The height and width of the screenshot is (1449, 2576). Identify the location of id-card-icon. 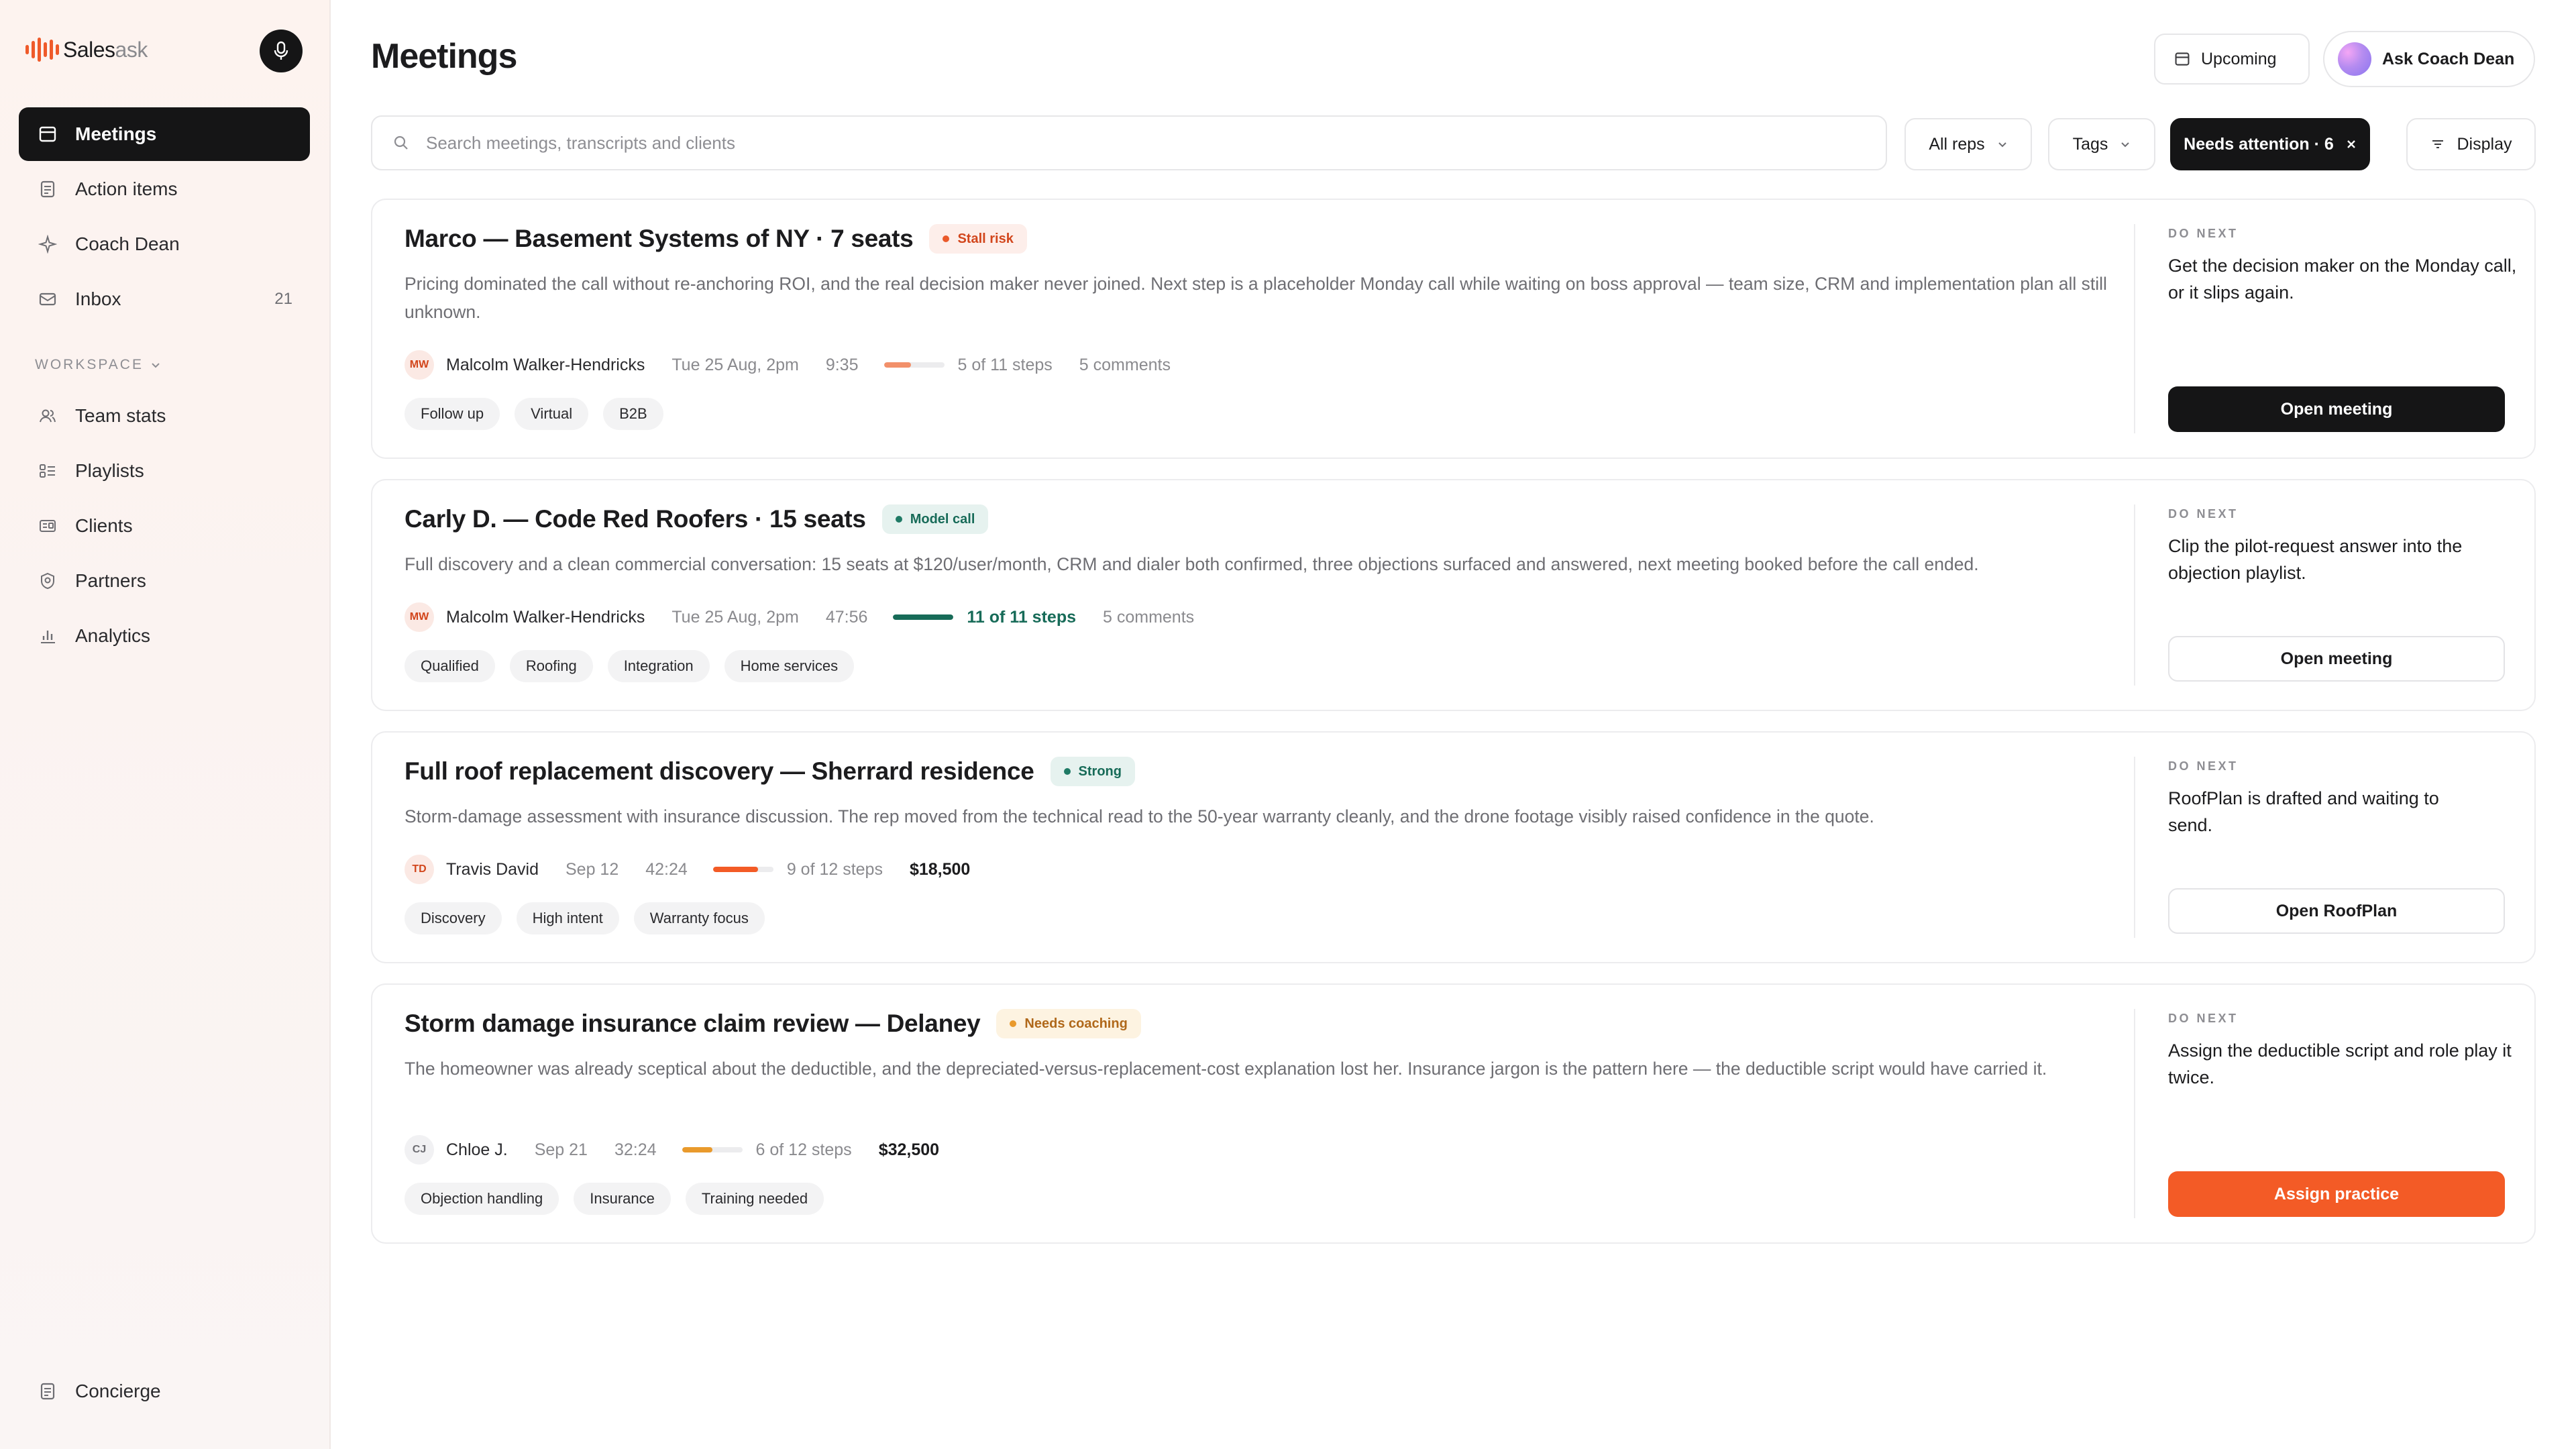
(48, 526).